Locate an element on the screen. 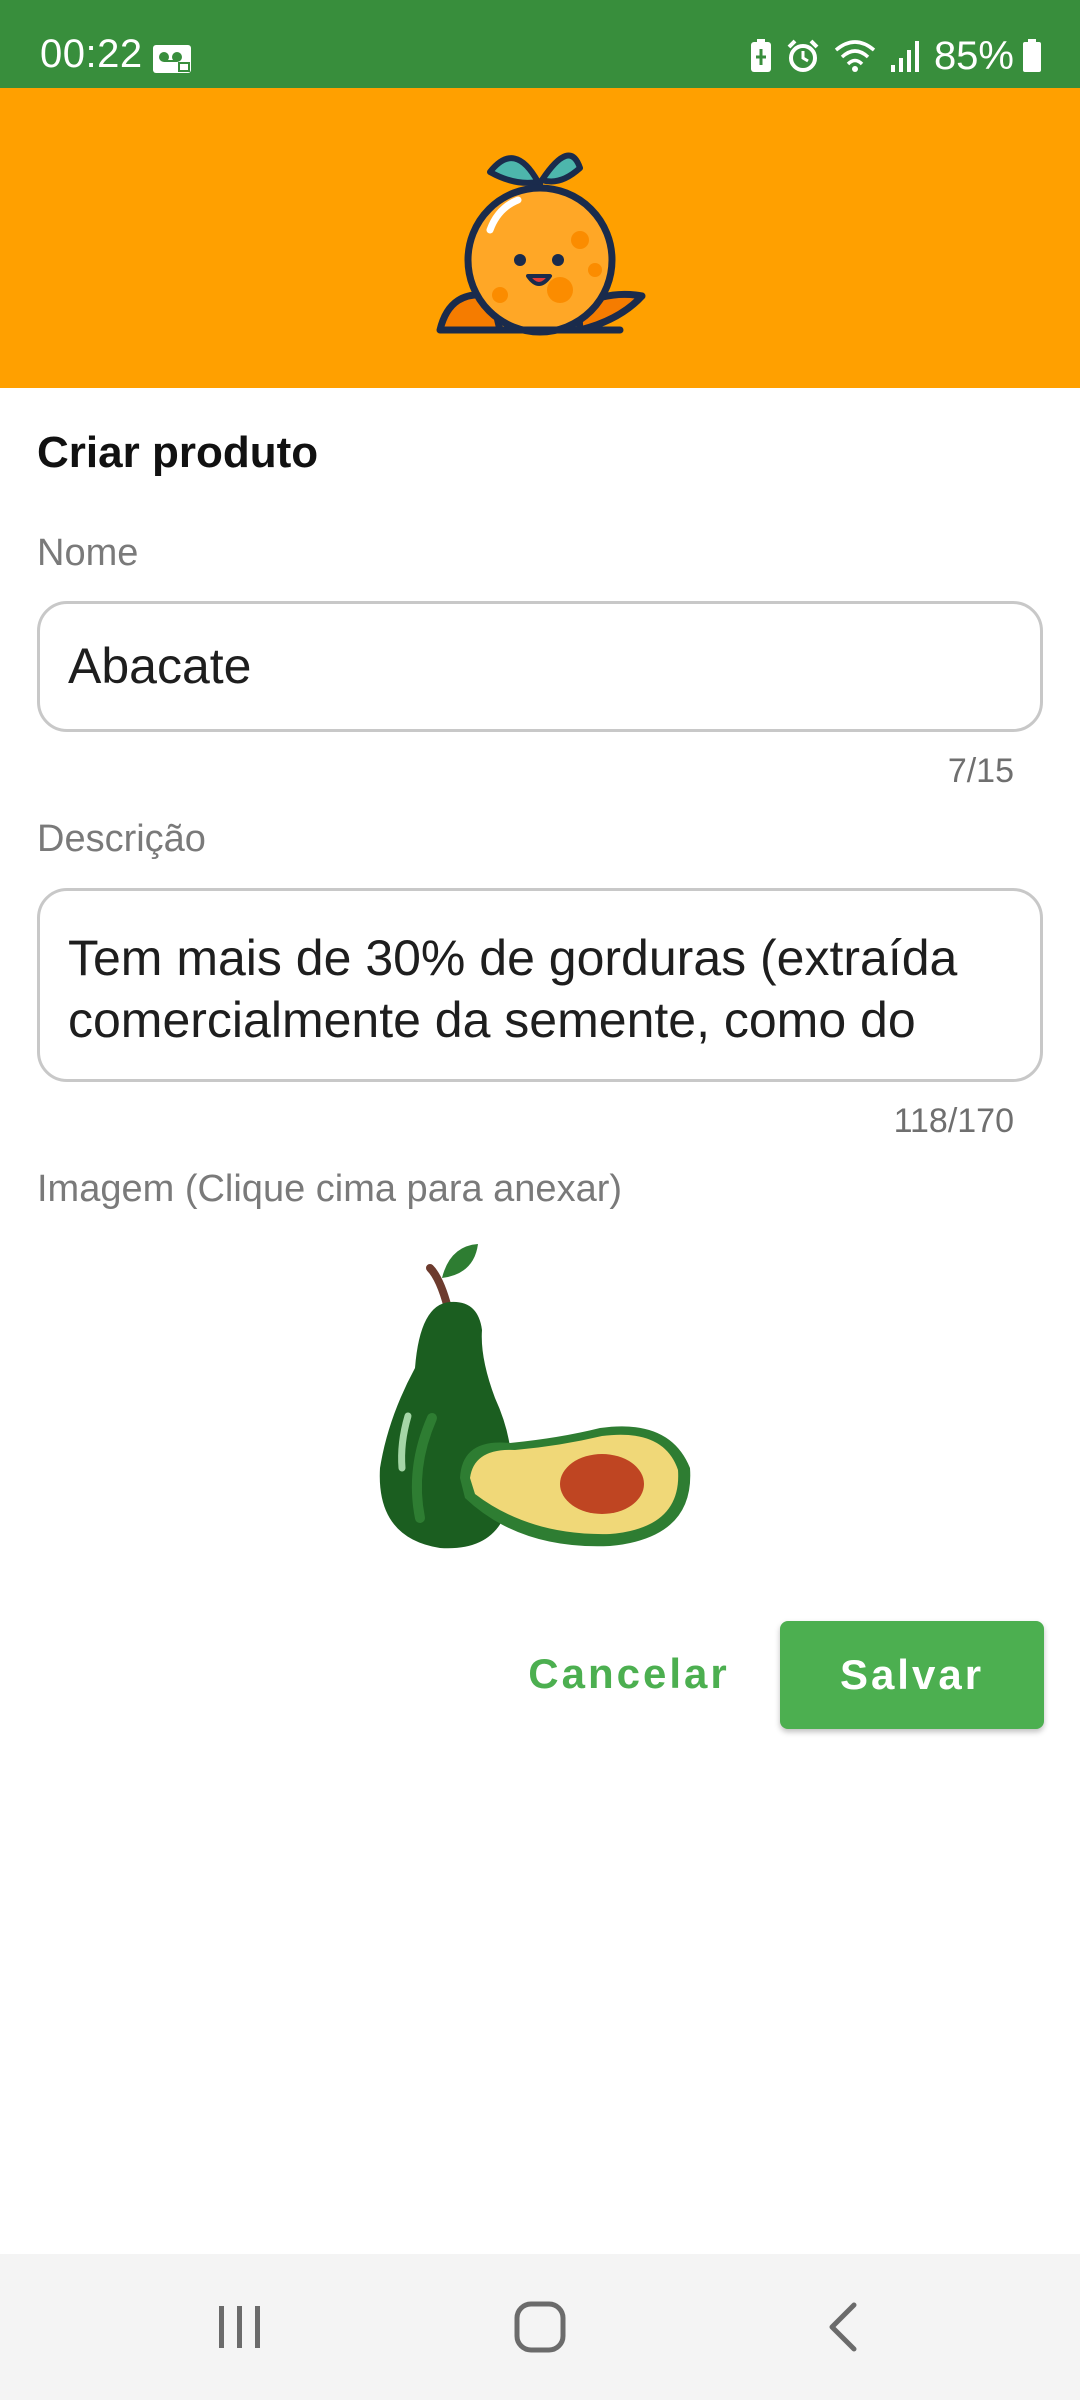 The width and height of the screenshot is (1080, 2400). back-button is located at coordinates (843, 2327).